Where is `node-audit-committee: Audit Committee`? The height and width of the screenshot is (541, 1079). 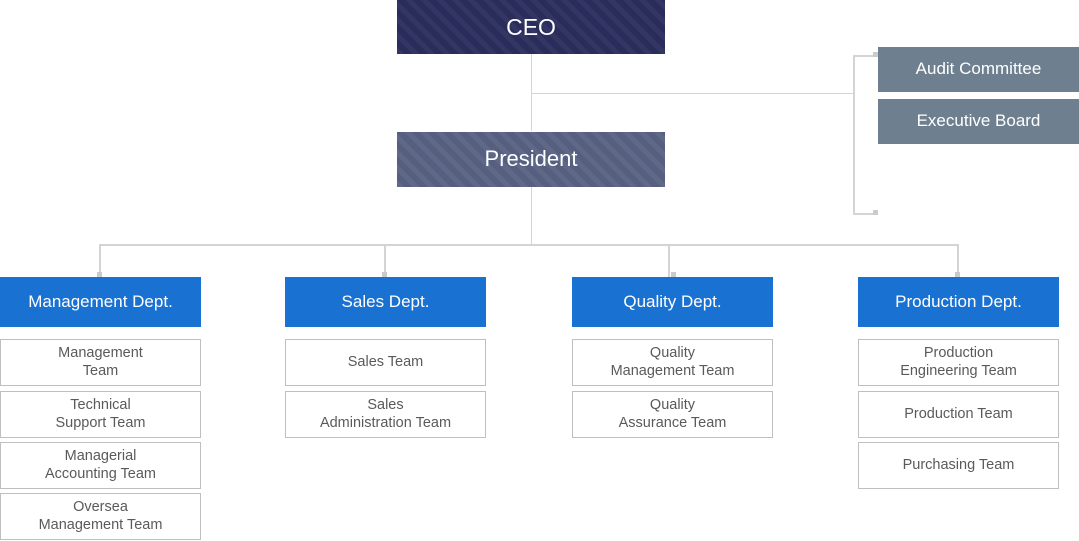 node-audit-committee: Audit Committee is located at coordinates (978, 69).